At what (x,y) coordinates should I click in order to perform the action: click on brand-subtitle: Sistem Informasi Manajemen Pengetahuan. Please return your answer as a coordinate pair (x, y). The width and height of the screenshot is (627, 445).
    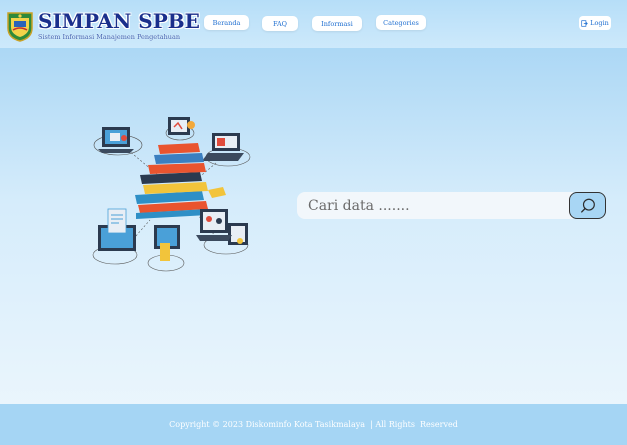
    Looking at the image, I should click on (109, 37).